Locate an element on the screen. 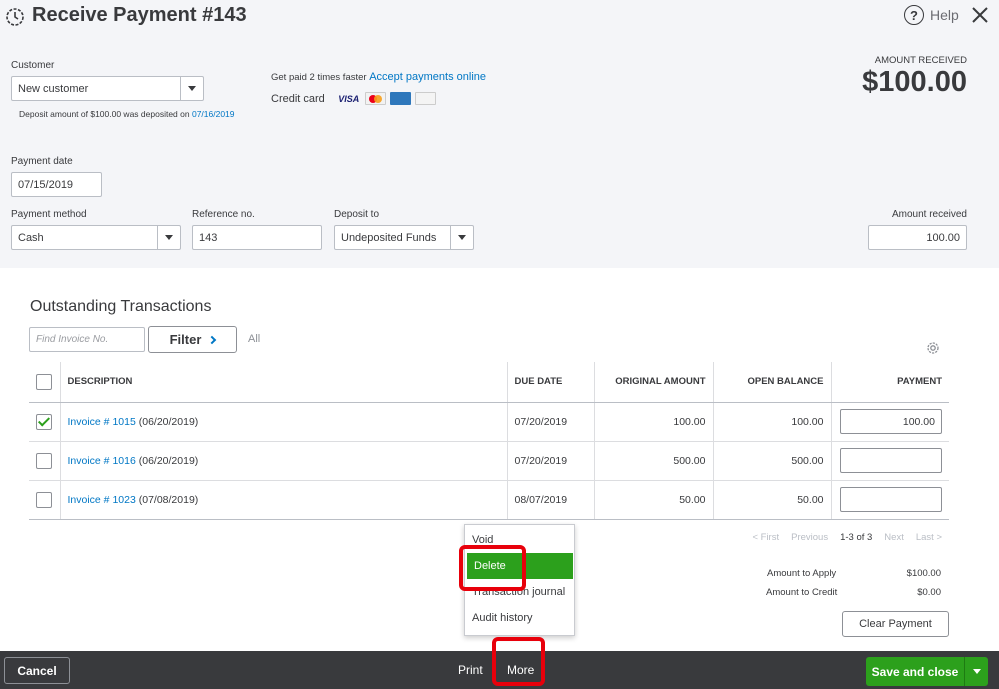  reference-no-label: Reference no. is located at coordinates (223, 214).